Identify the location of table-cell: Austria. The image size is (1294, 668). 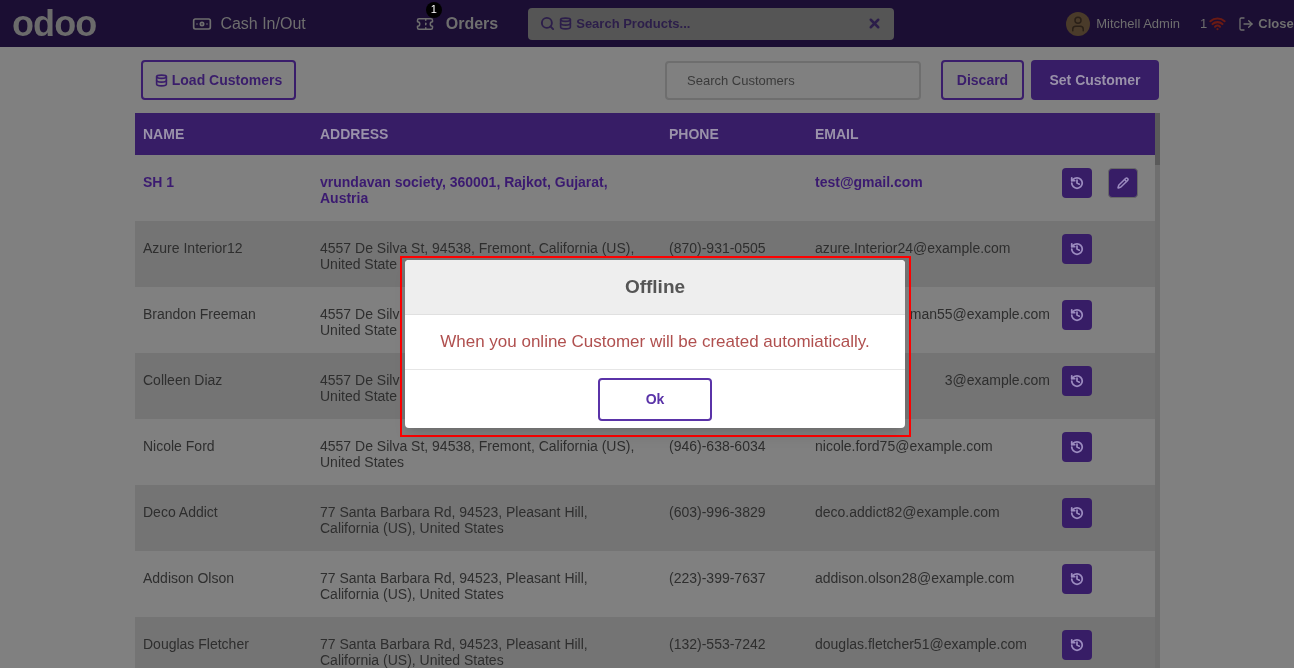
(344, 198).